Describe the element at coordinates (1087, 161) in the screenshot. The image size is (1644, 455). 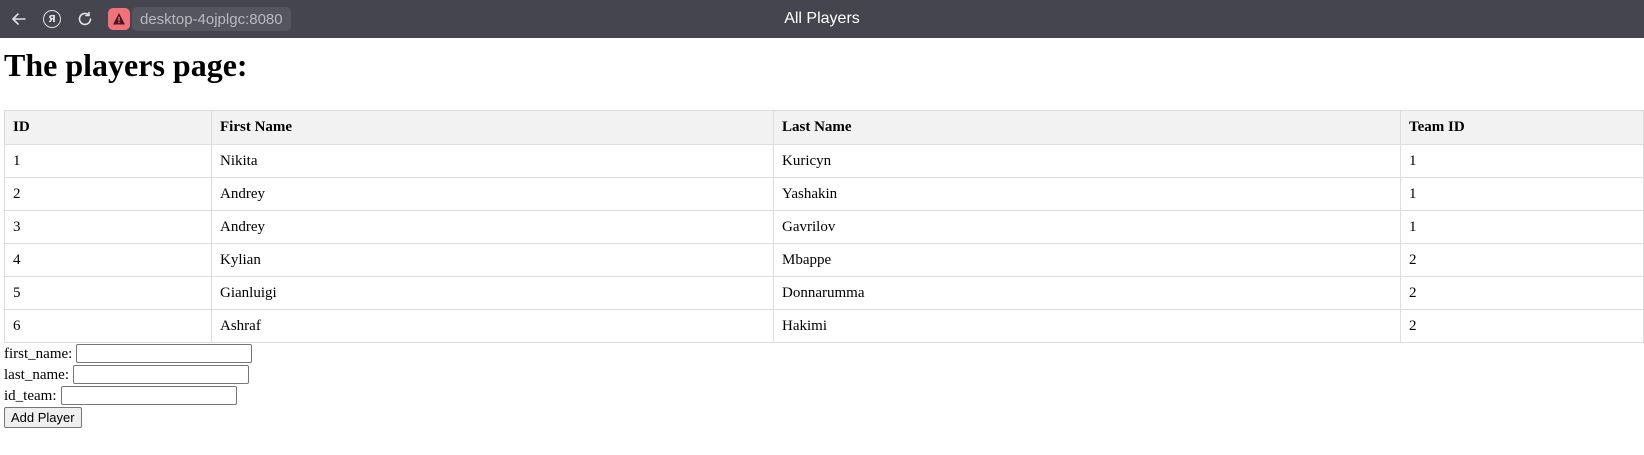
I see `cell-last-name: Kuricyn` at that location.